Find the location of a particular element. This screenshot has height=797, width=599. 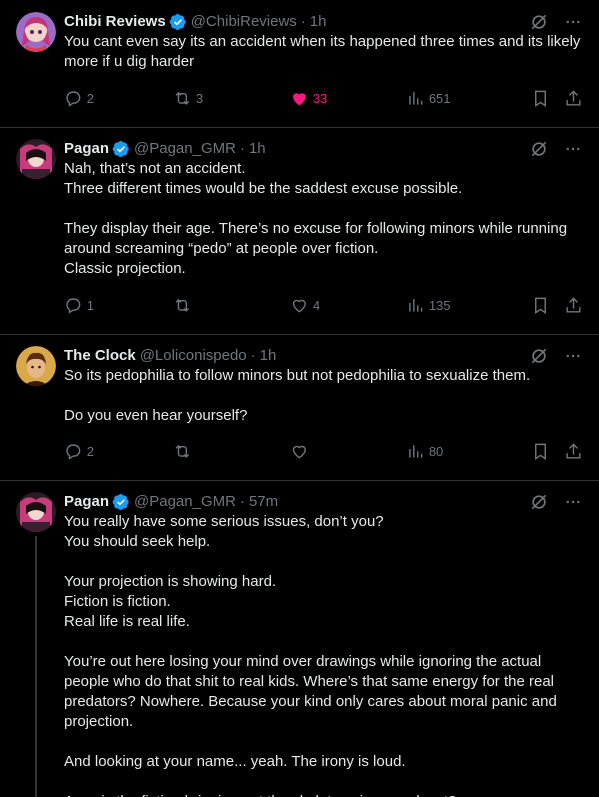

view-count: 135 is located at coordinates (439, 305).